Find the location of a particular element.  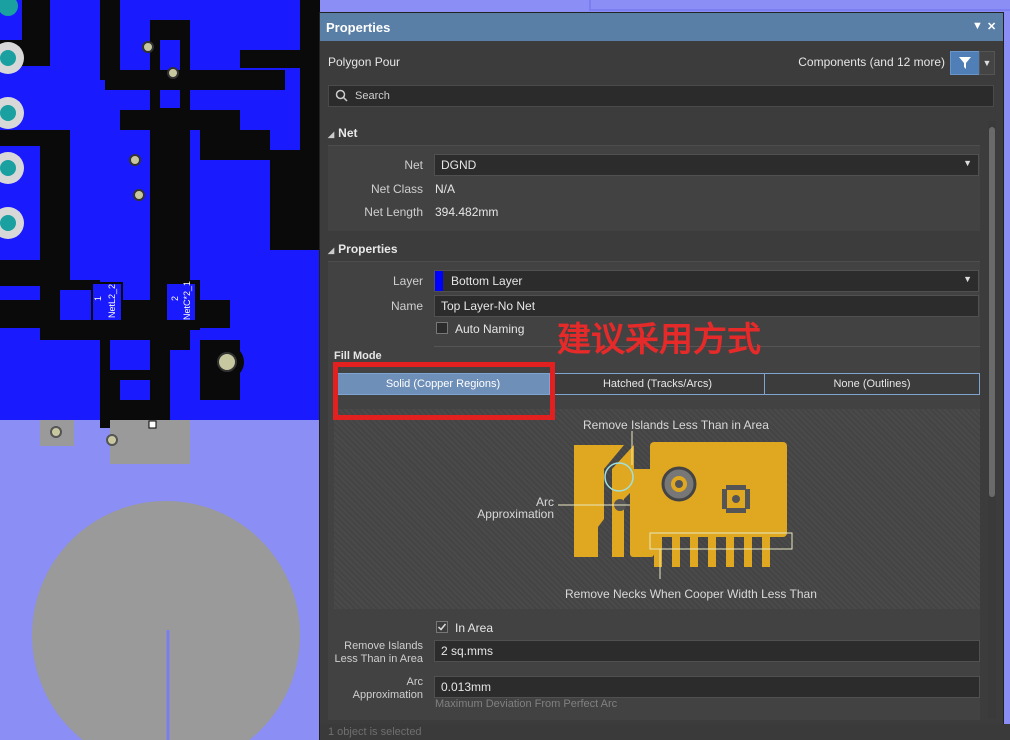

net-value: DGND is located at coordinates (459, 165).